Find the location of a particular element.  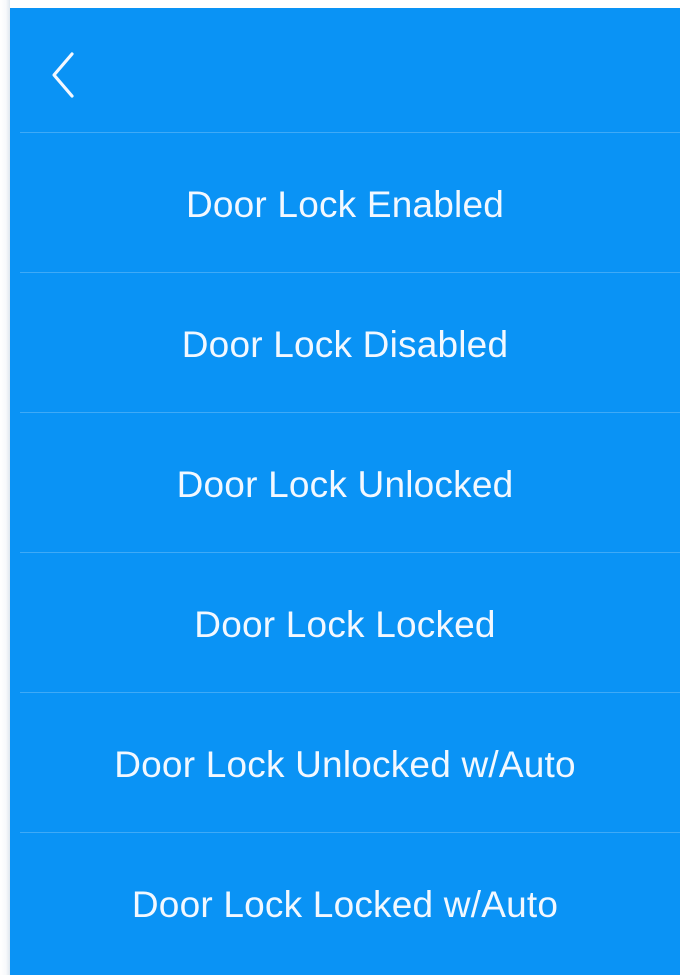

menu-item-door-lock-disabled: Door Lock Disabled is located at coordinates (345, 342).